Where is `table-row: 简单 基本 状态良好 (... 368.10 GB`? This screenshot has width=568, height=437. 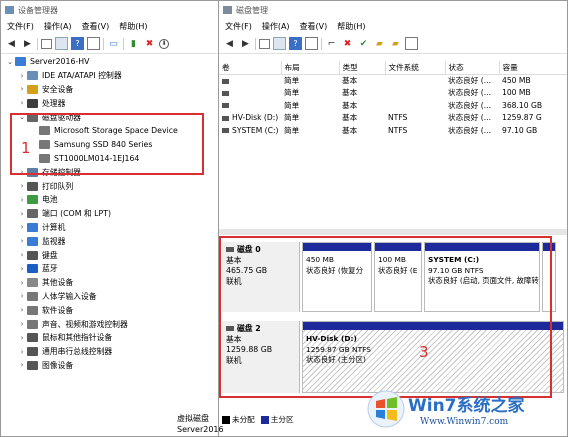
table-row: 简单 基本 状态良好 (... 368.10 GB is located at coordinates (393, 105).